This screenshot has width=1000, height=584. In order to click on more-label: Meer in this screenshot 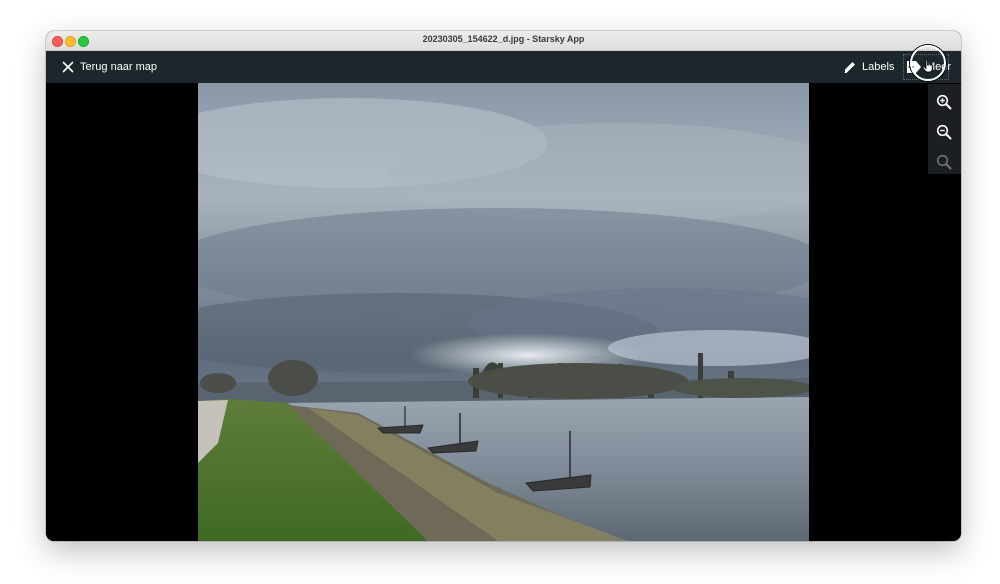, I will do `click(939, 67)`.